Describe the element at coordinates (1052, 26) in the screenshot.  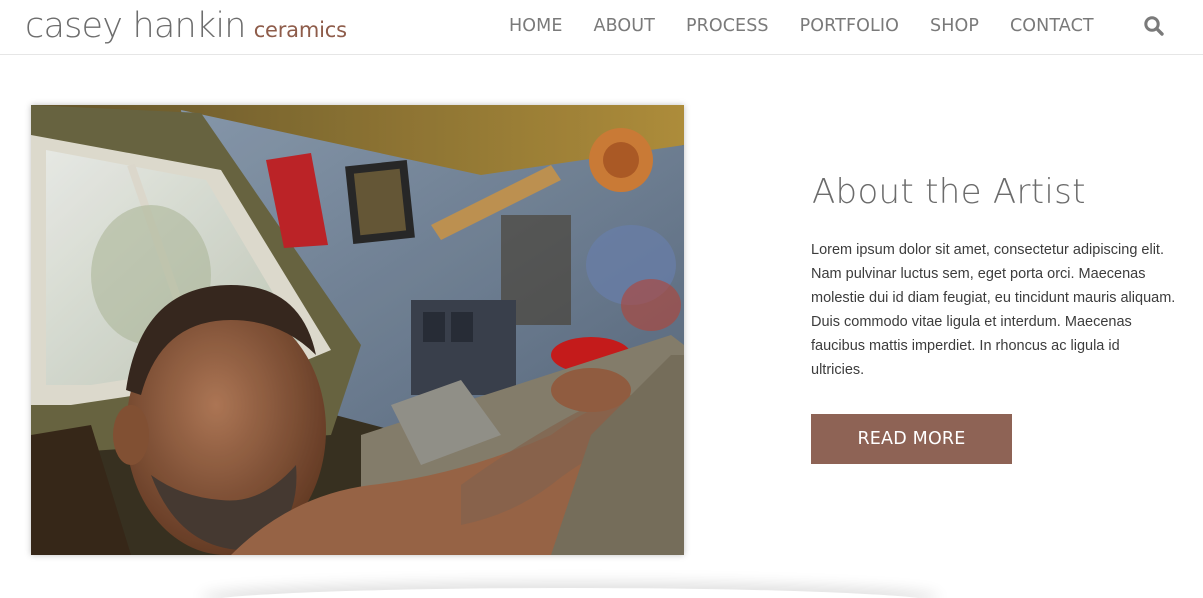
I see `nav-item-contact: CONTACT` at that location.